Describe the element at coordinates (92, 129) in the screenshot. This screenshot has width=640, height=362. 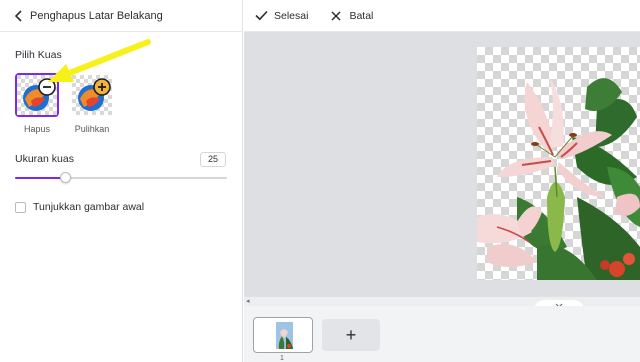
I see `restore-brush-label: Pulihkan` at that location.